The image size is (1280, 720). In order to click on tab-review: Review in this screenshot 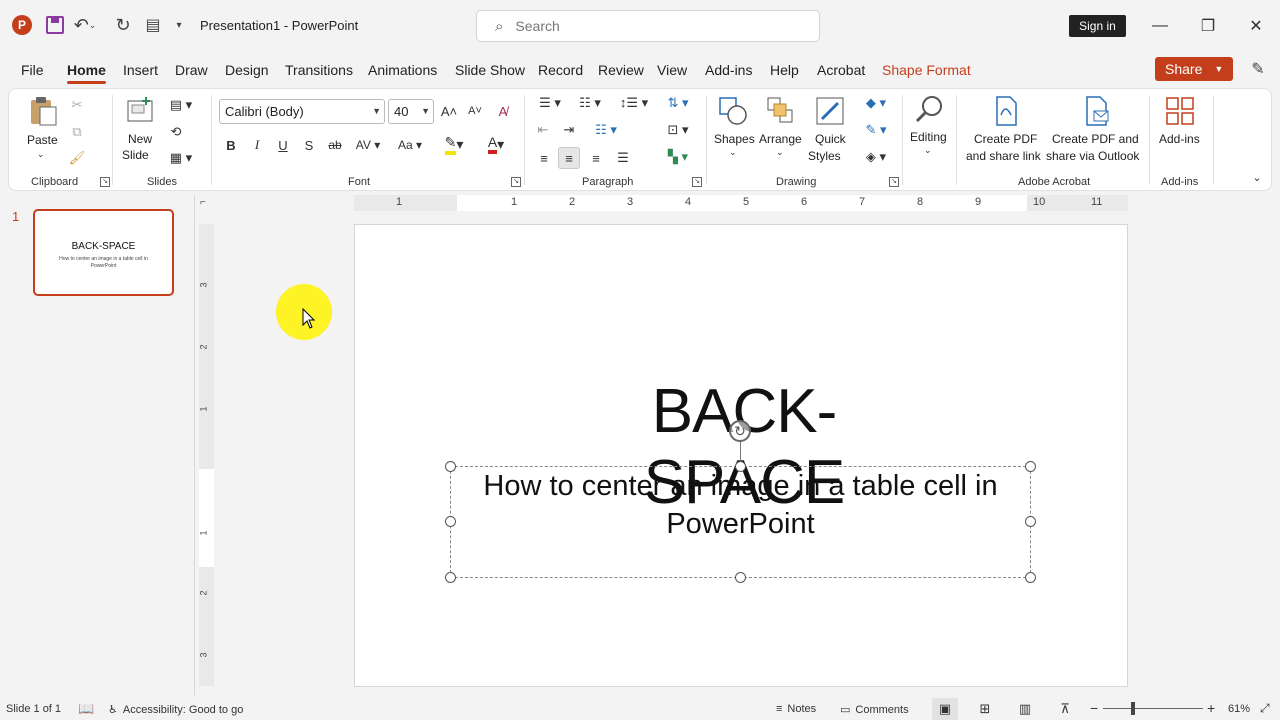, I will do `click(621, 70)`.